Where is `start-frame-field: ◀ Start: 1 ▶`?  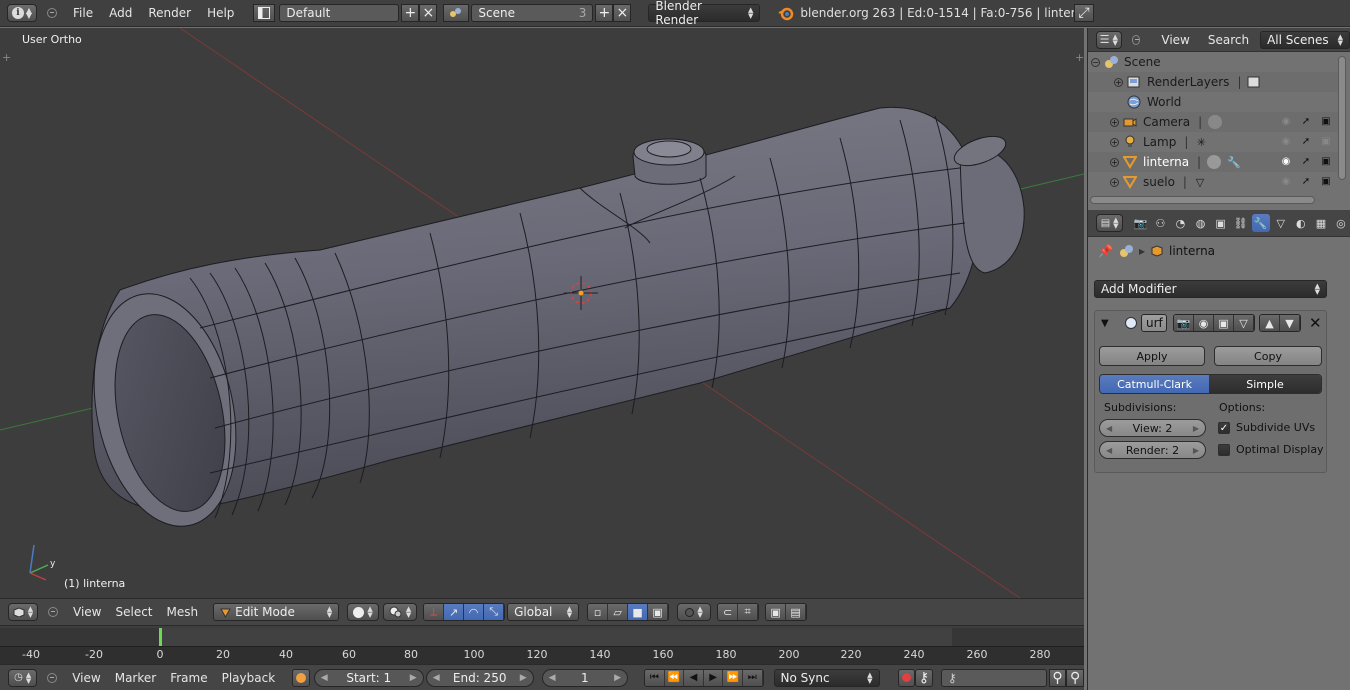 start-frame-field: ◀ Start: 1 ▶ is located at coordinates (368, 677).